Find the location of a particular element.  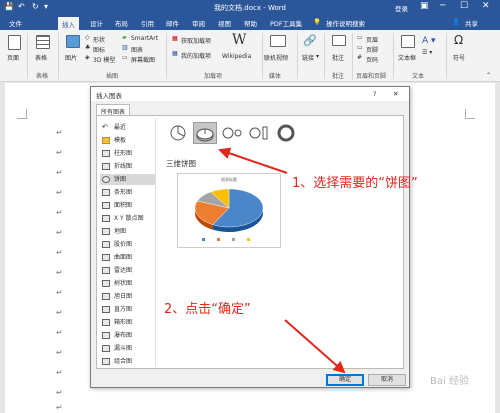

tab-layout: 布局 is located at coordinates (121, 23).